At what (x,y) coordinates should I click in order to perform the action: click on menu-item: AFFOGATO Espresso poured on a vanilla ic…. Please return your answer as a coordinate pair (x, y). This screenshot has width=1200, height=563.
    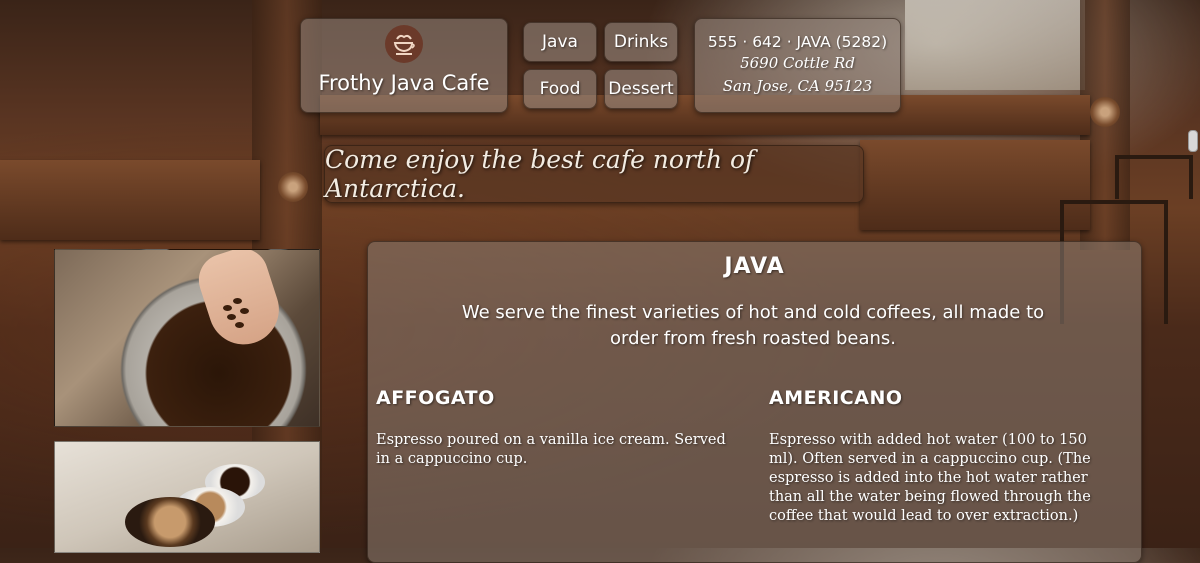
    Looking at the image, I should click on (556, 428).